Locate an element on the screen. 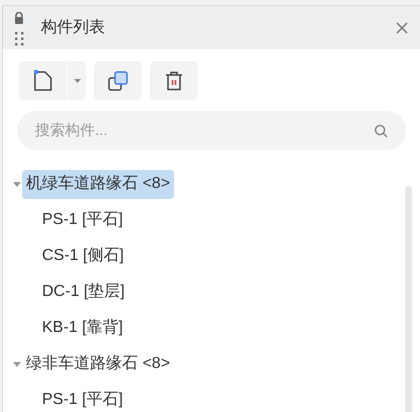  trash-icon is located at coordinates (174, 81).